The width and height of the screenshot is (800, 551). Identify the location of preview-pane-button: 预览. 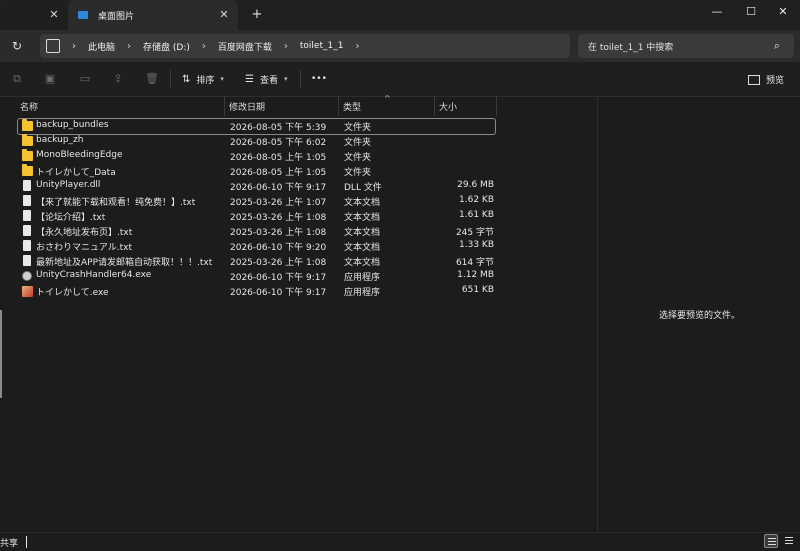
(766, 79).